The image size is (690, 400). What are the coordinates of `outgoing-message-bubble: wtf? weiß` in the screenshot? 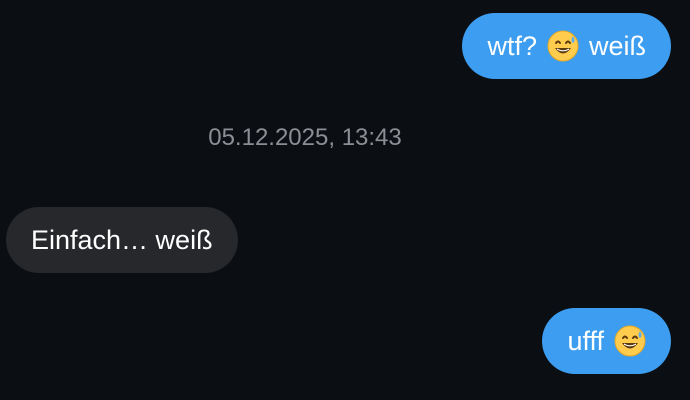 It's located at (566, 46).